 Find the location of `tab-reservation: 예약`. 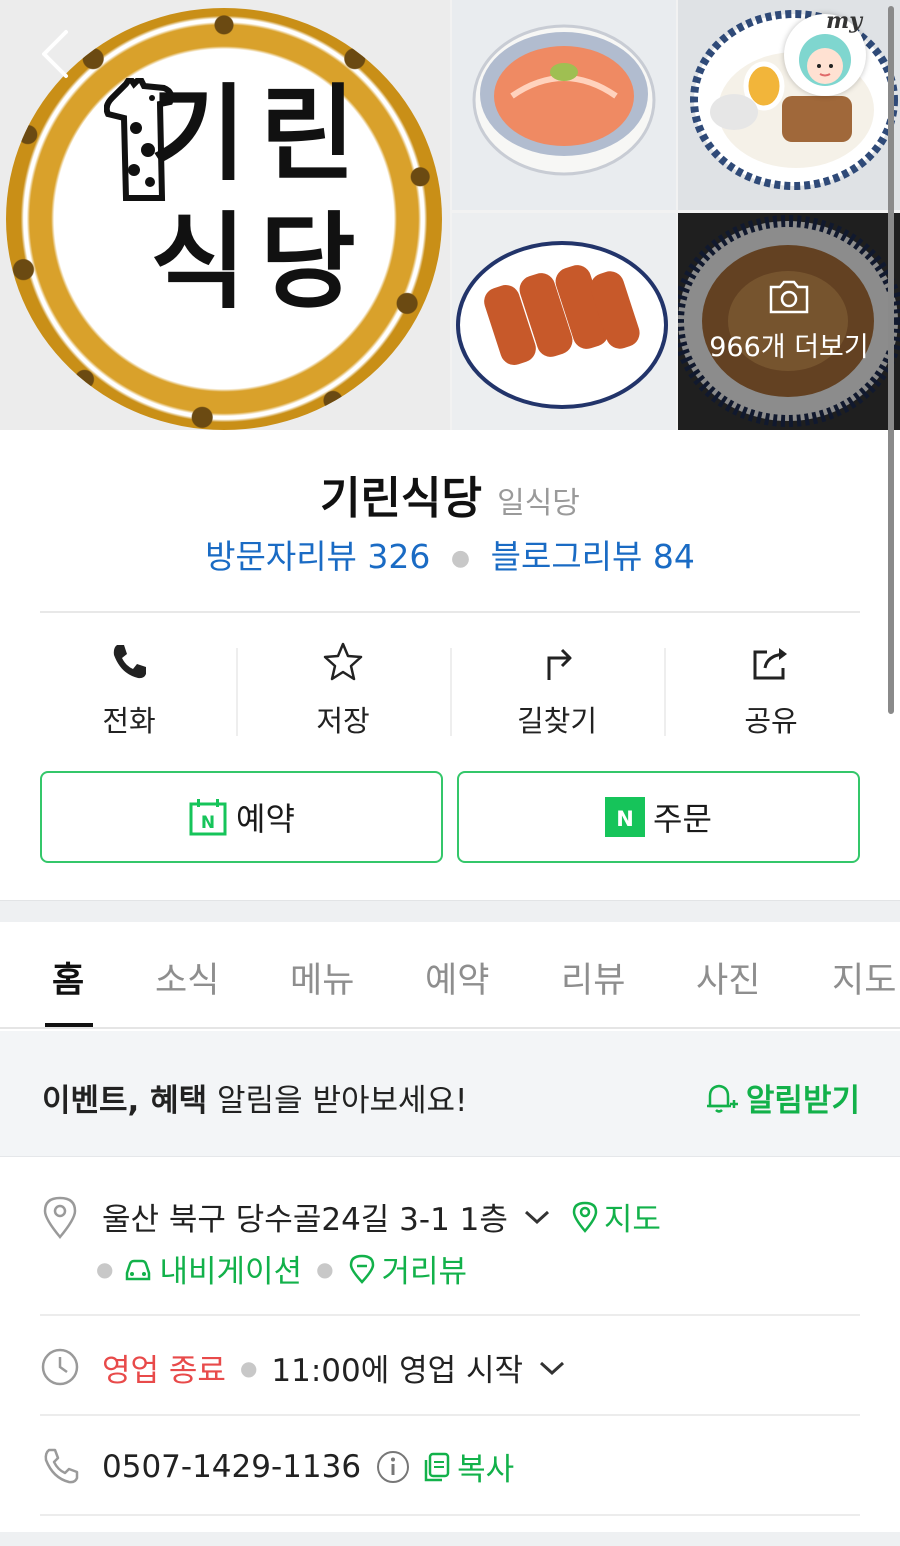

tab-reservation: 예약 is located at coordinates (457, 977).